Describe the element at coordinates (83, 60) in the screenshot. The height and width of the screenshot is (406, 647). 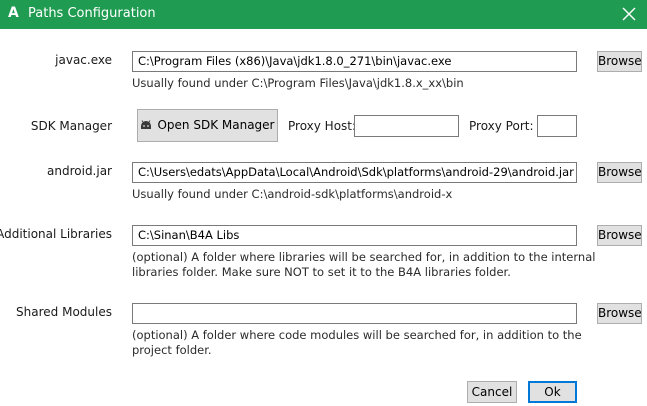
I see `javac-label: javac.exe` at that location.